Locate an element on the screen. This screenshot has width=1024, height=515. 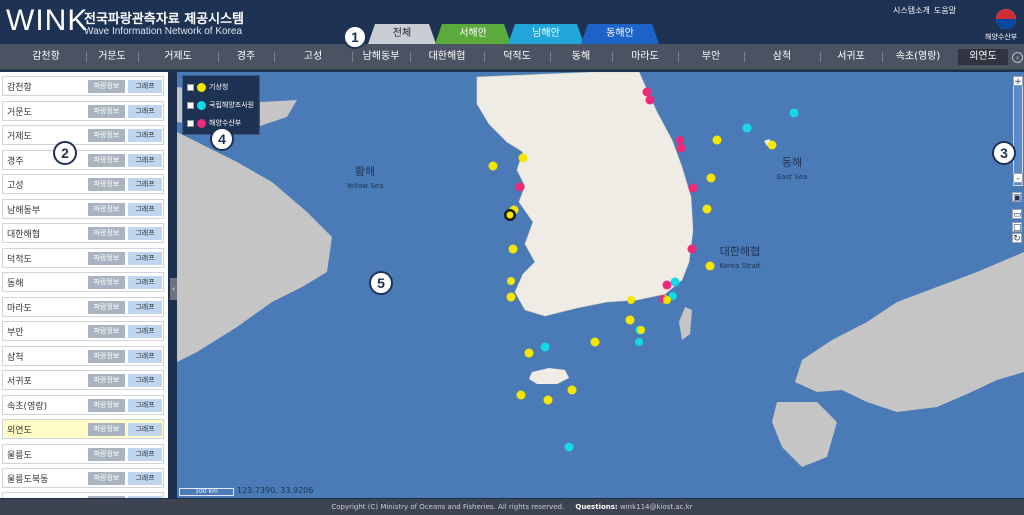
nav-item: 서귀포 is located at coordinates (851, 57).